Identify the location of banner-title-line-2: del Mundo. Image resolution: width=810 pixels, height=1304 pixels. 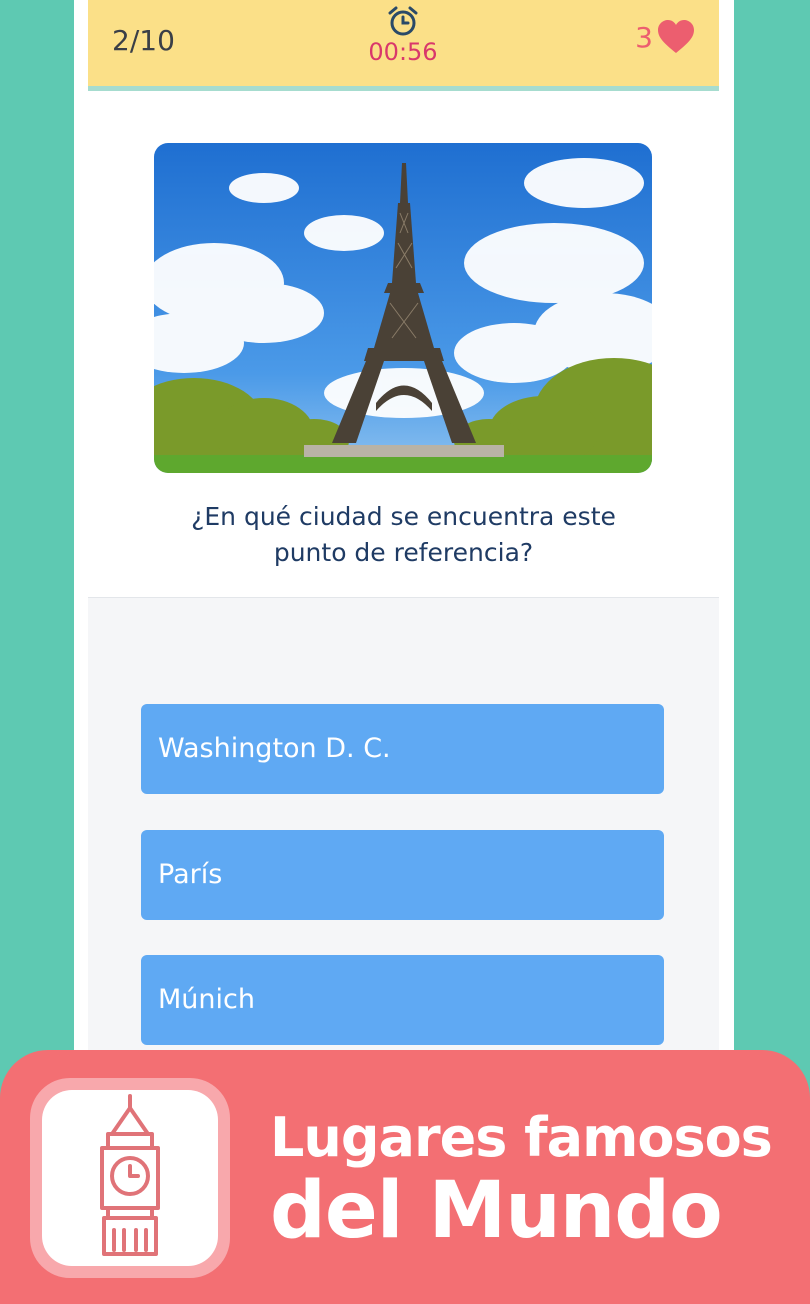
(496, 1211).